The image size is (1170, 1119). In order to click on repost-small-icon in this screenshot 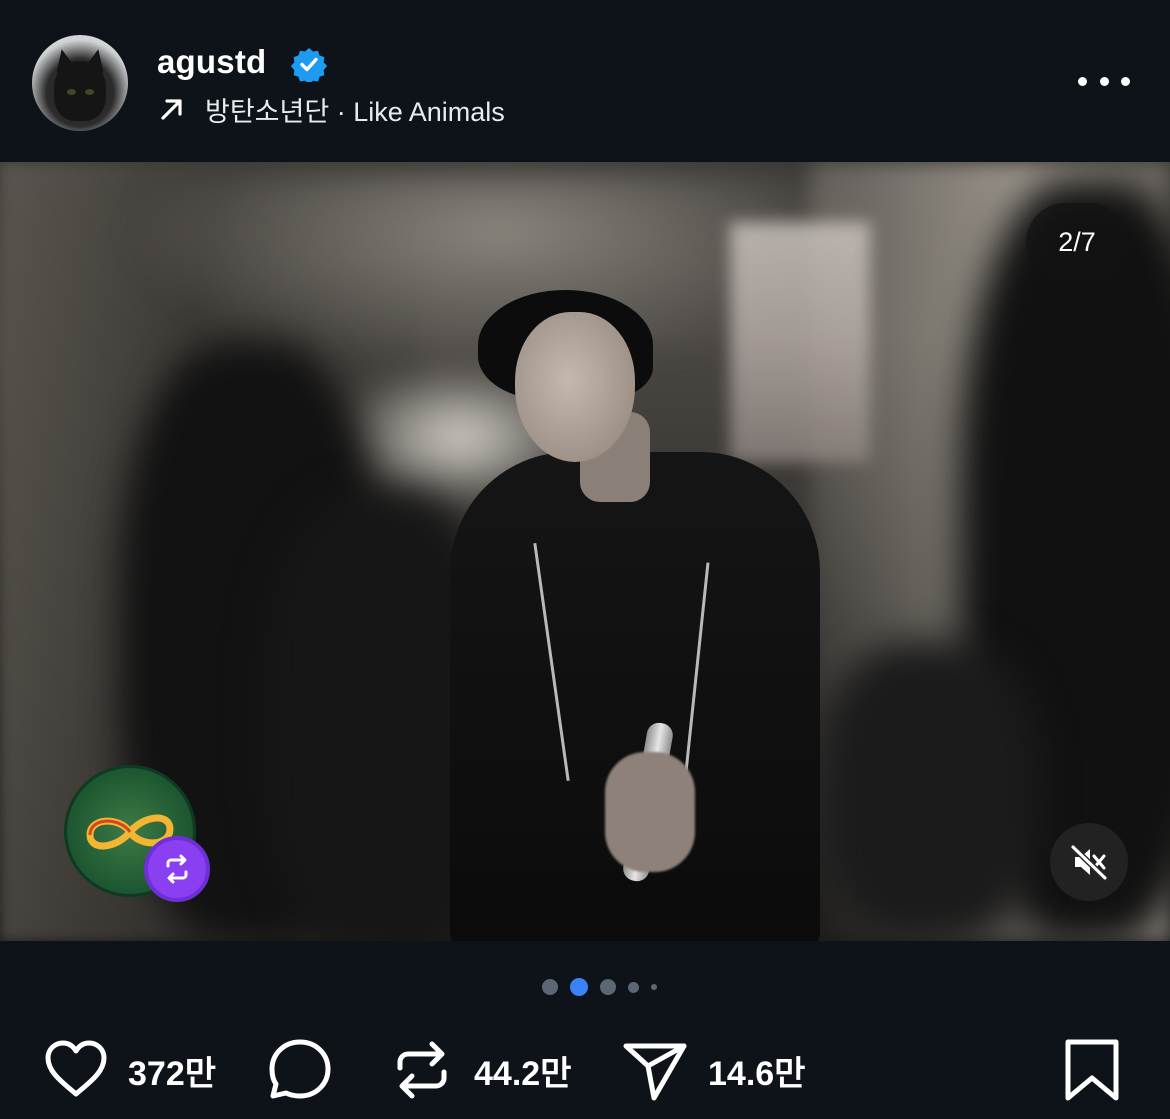, I will do `click(177, 869)`.